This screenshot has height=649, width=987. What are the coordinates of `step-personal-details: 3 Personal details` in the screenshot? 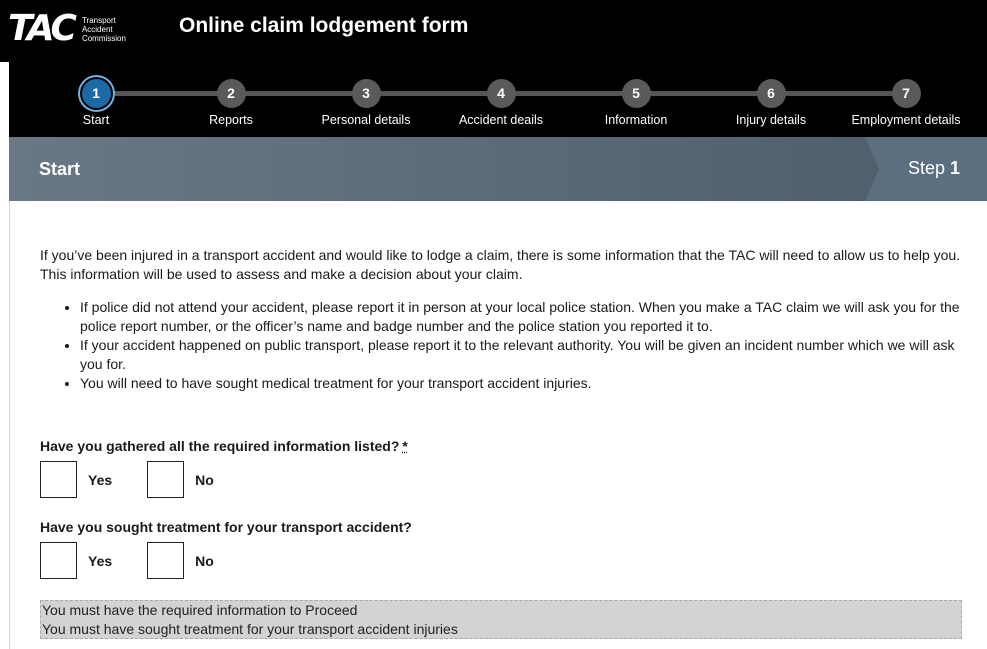 It's located at (366, 103).